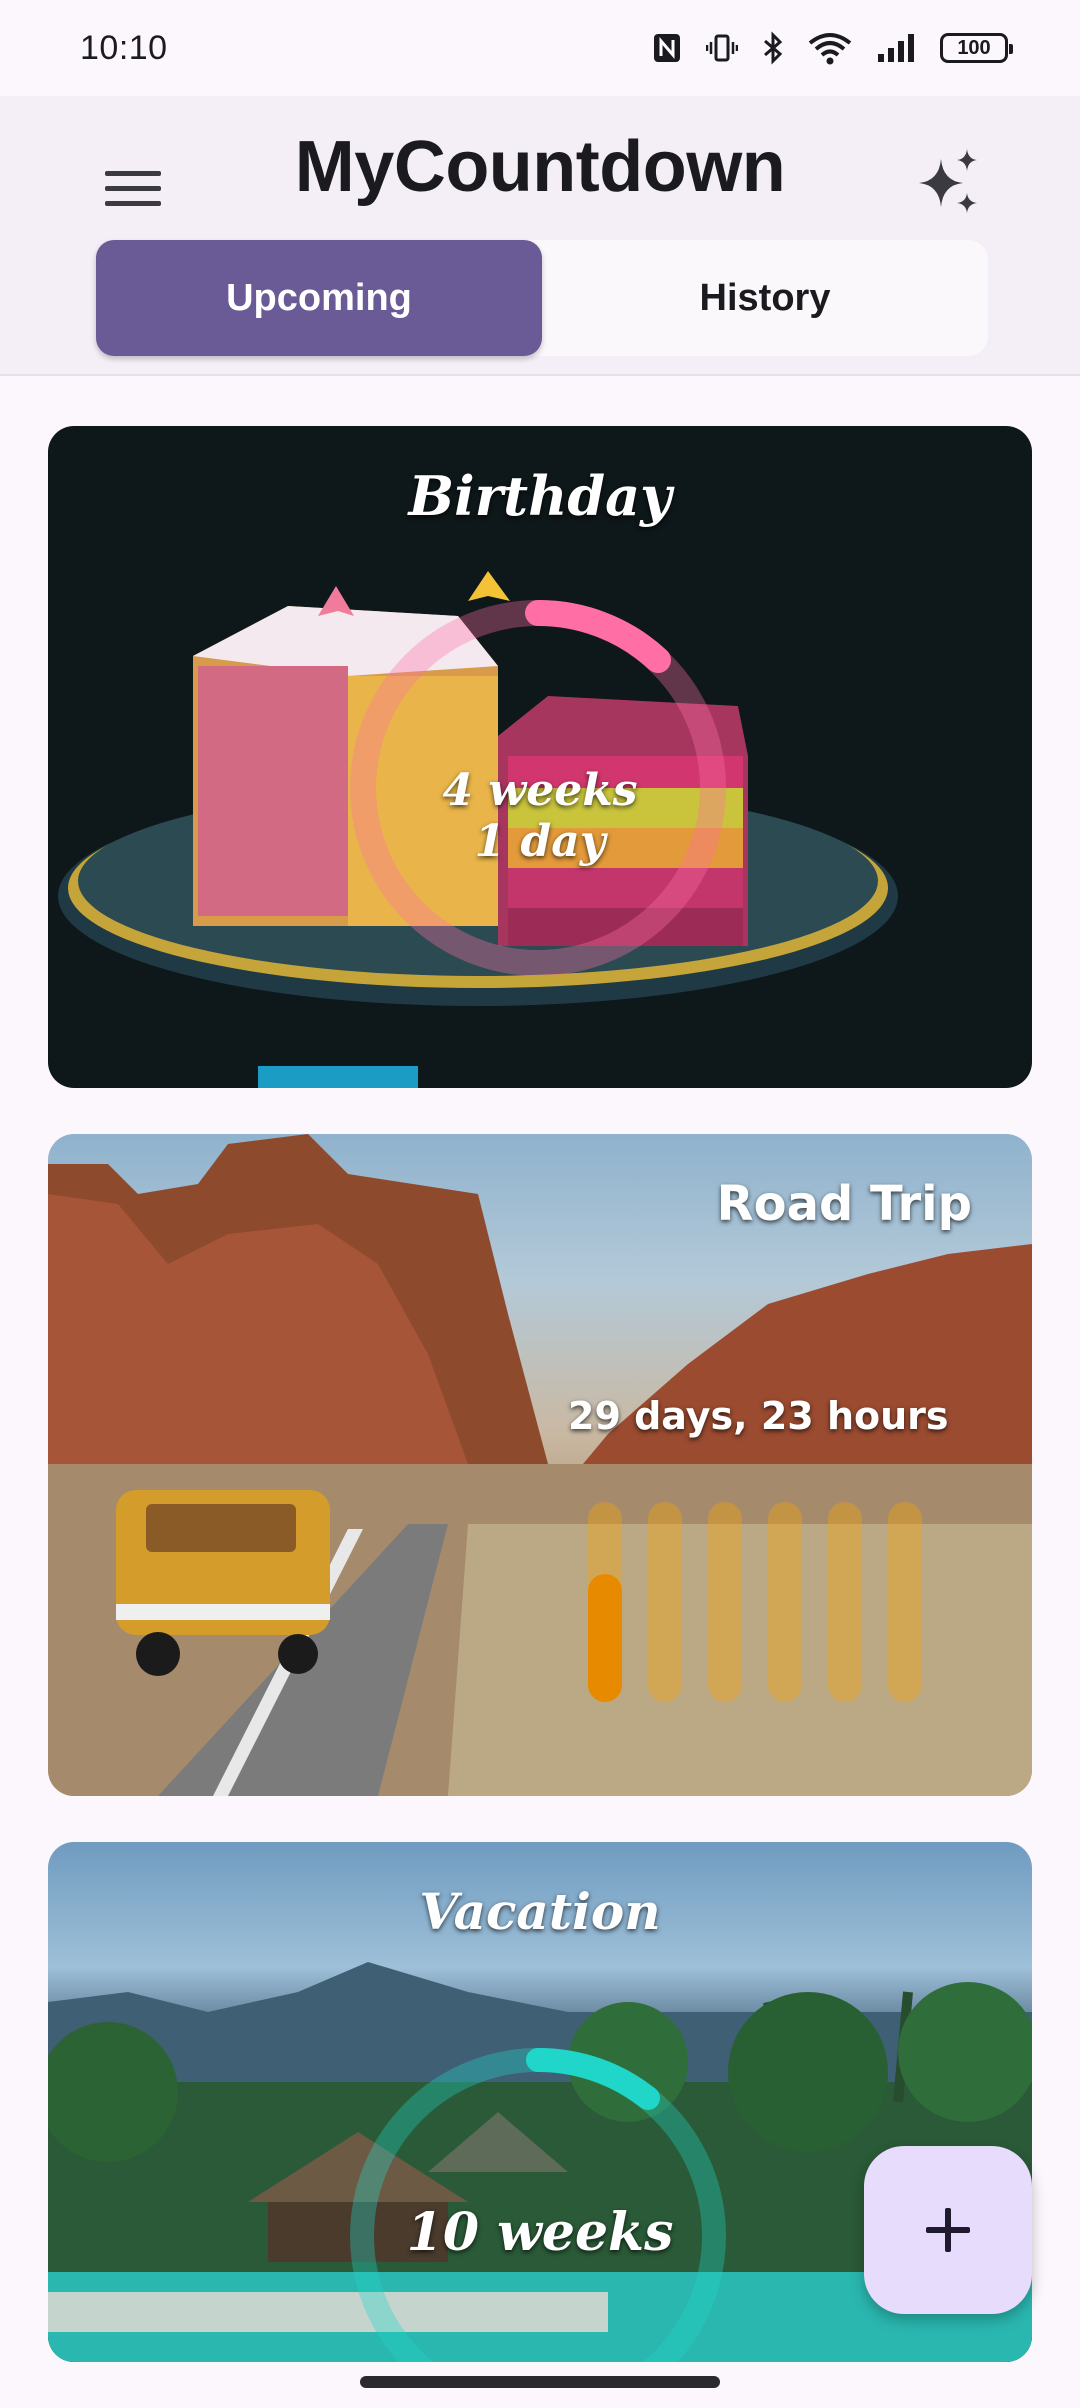 This screenshot has height=2408, width=1080. Describe the element at coordinates (755, 1602) in the screenshot. I see `road-trip-bars` at that location.